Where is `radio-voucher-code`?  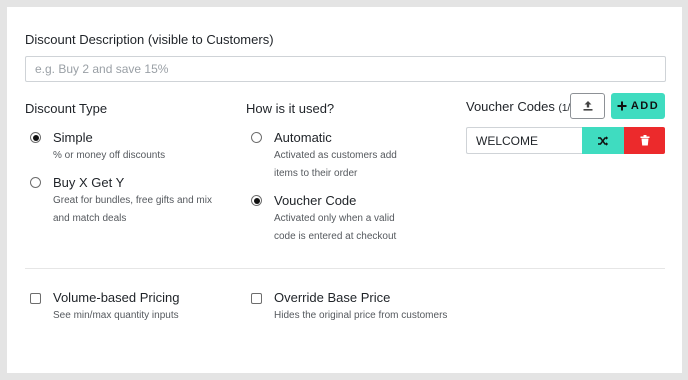 radio-voucher-code is located at coordinates (256, 200).